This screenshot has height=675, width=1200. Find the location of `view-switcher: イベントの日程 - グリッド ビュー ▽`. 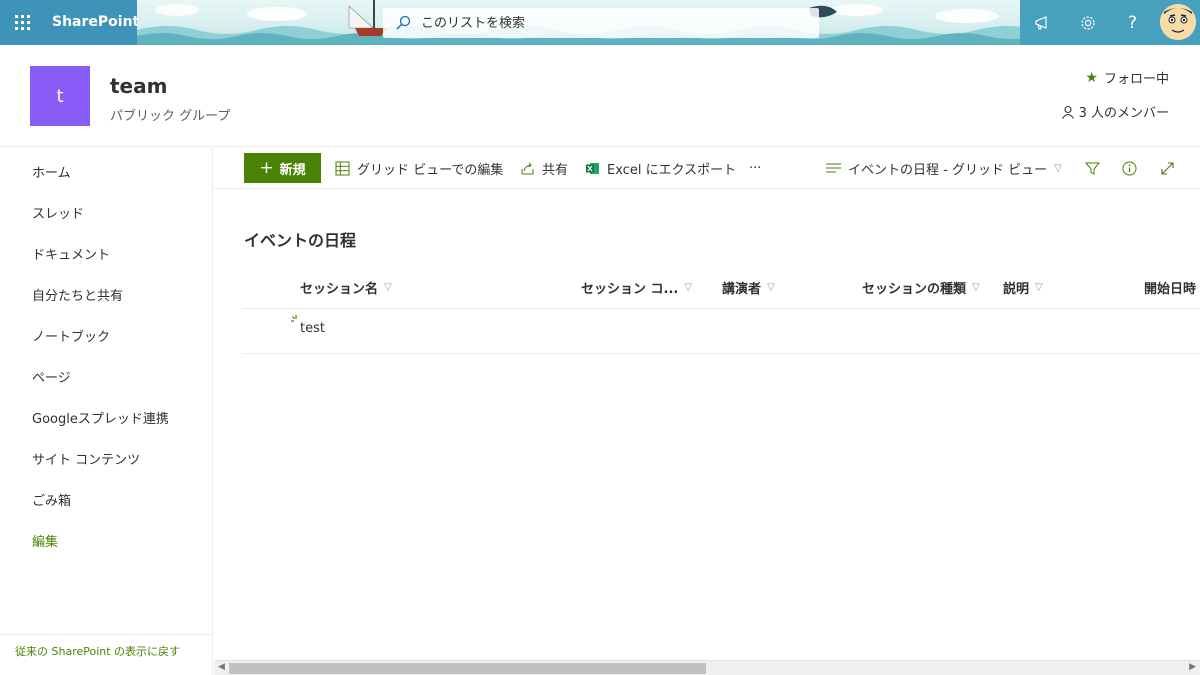

view-switcher: イベントの日程 - グリッド ビュー ▽ is located at coordinates (944, 168).